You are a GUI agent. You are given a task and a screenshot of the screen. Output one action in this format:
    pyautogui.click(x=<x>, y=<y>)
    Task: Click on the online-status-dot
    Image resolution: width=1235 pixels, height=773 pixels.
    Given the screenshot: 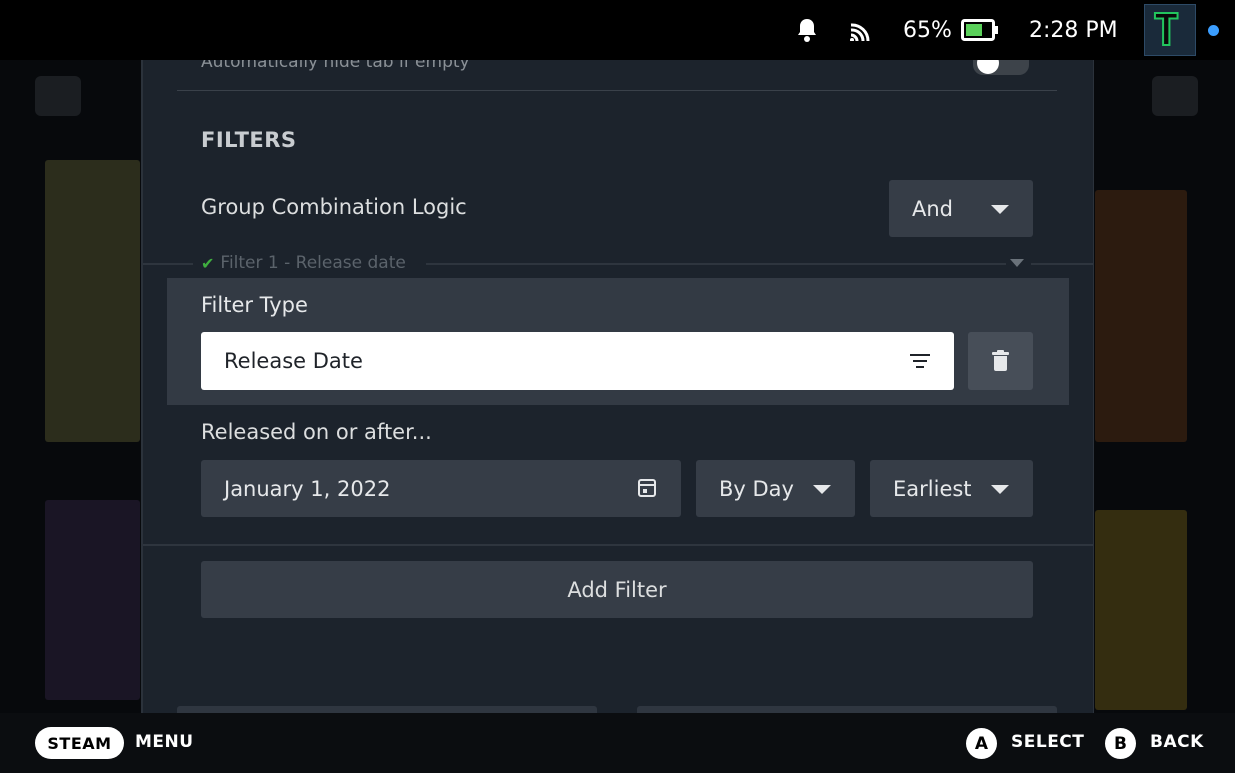 What is the action you would take?
    pyautogui.click(x=1213, y=30)
    